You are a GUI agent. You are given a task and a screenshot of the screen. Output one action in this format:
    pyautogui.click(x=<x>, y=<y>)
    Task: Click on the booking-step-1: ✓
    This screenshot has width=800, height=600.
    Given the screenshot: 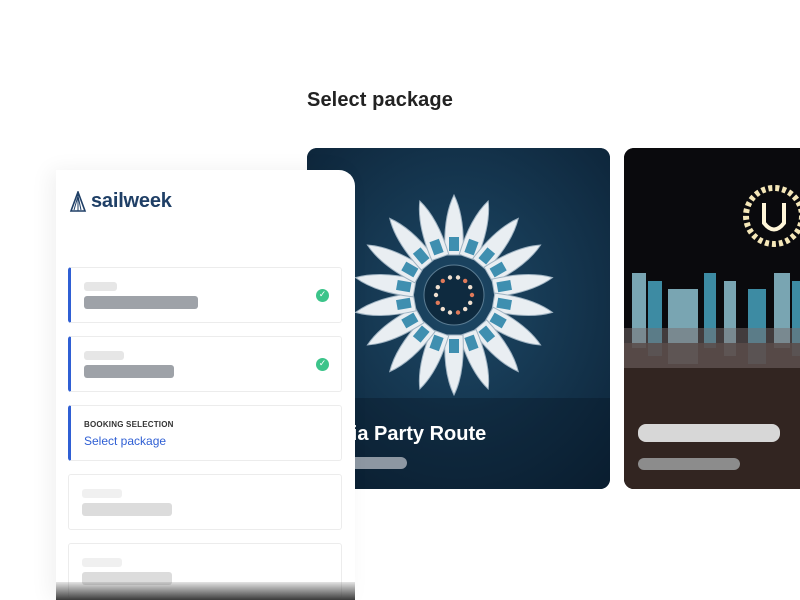 What is the action you would take?
    pyautogui.click(x=205, y=295)
    